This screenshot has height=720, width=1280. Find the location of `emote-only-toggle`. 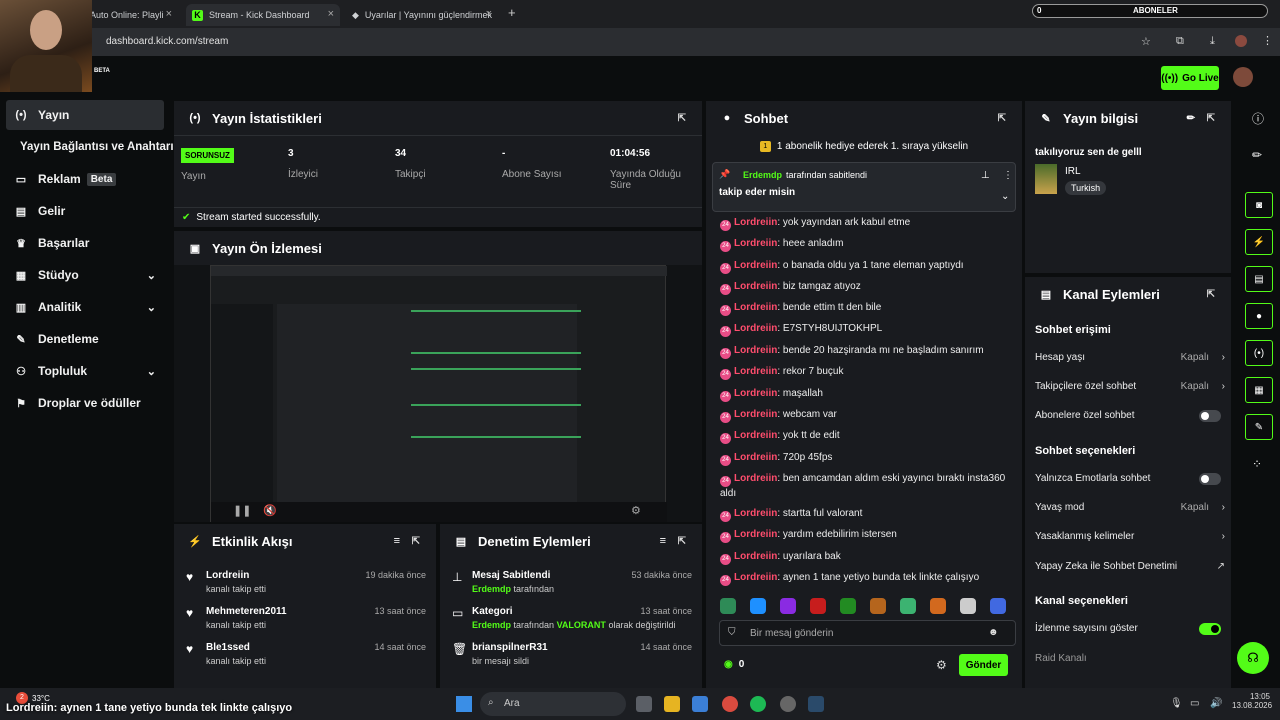

emote-only-toggle is located at coordinates (1210, 479).